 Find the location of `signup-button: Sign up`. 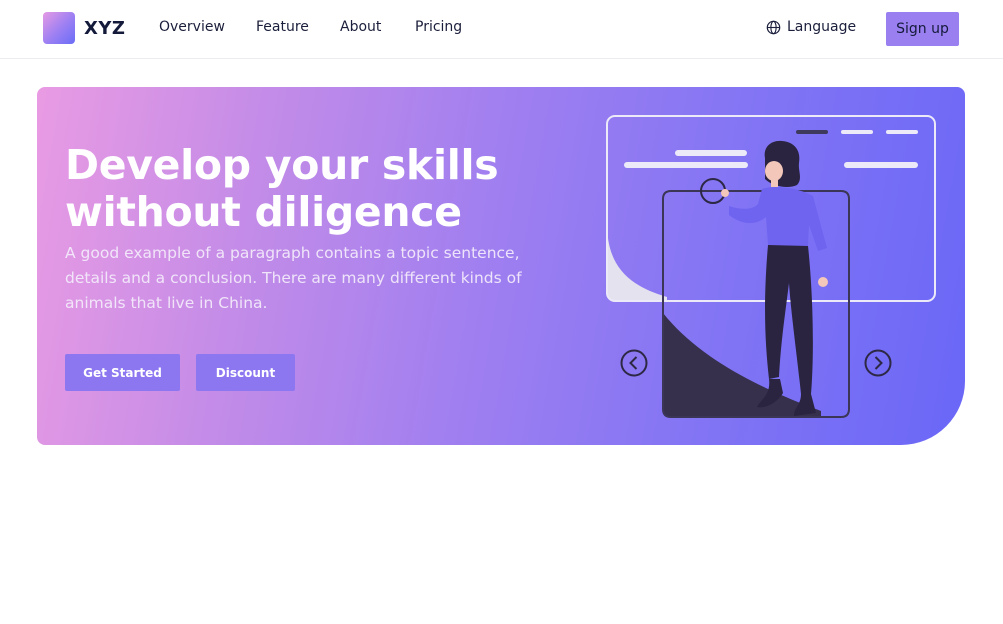

signup-button: Sign up is located at coordinates (922, 29).